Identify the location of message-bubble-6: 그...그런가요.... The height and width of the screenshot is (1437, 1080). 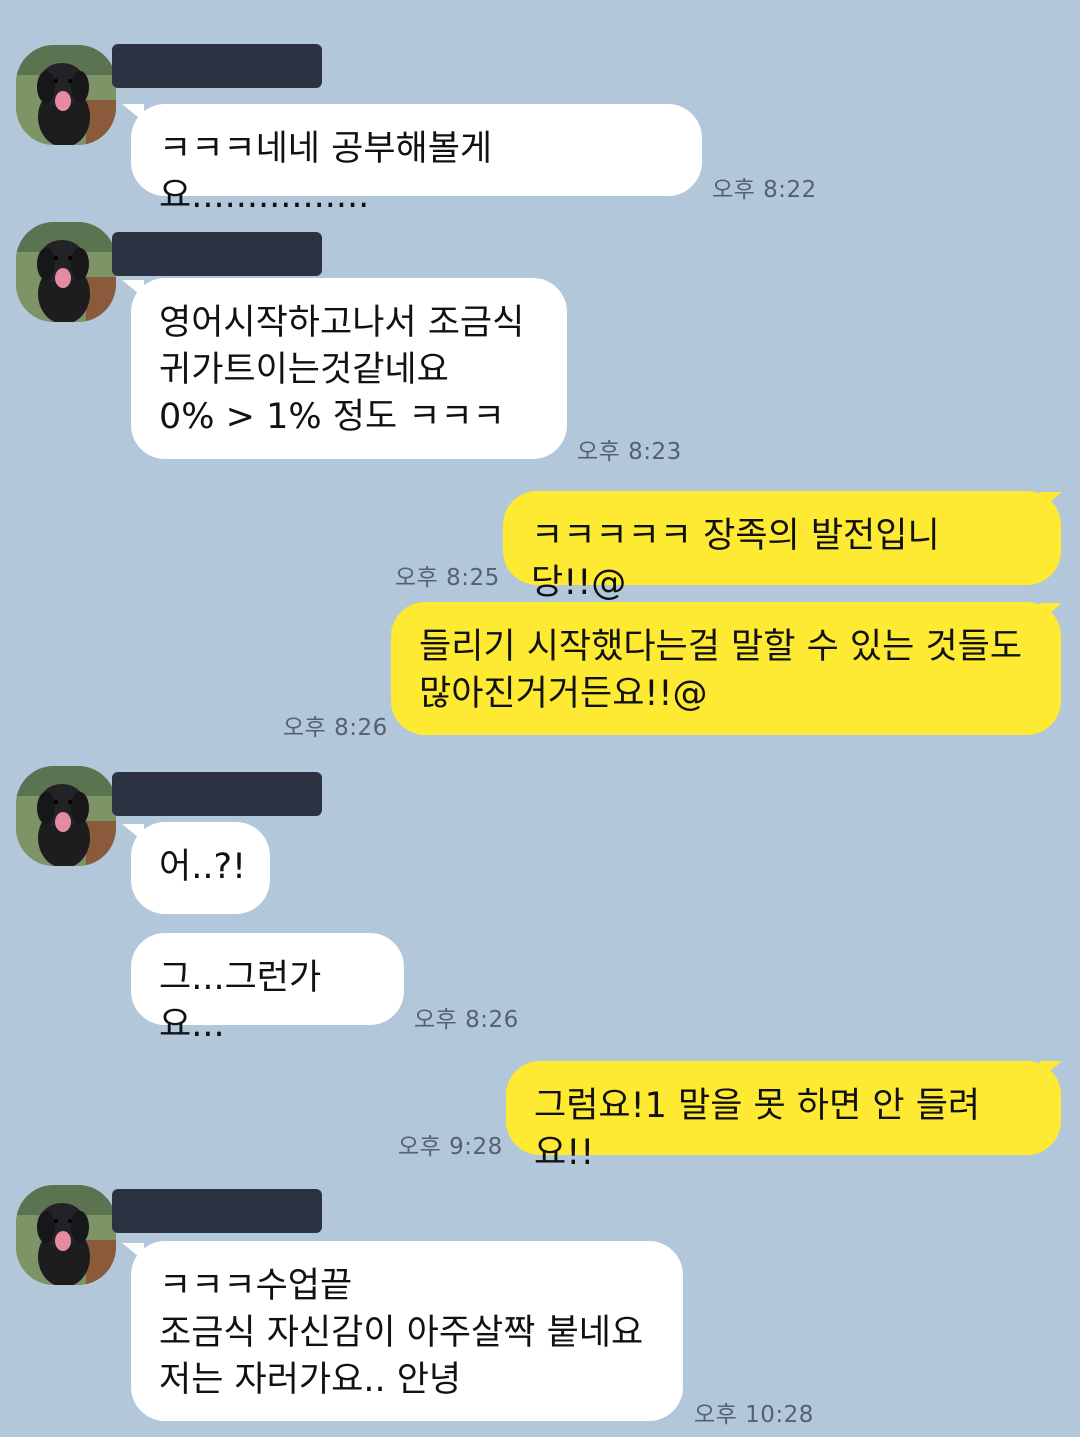
(267, 989).